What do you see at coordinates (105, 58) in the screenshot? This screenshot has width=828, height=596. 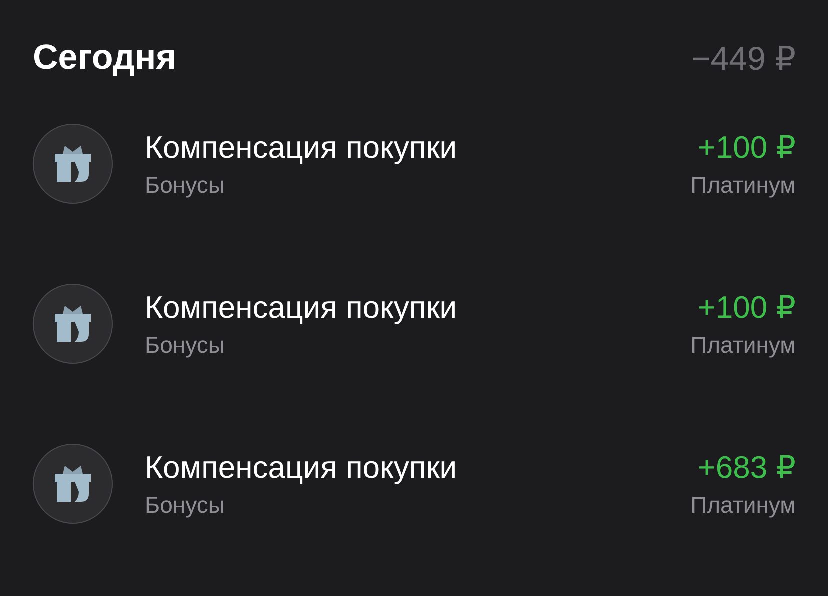 I see `section-title: Сегодня` at bounding box center [105, 58].